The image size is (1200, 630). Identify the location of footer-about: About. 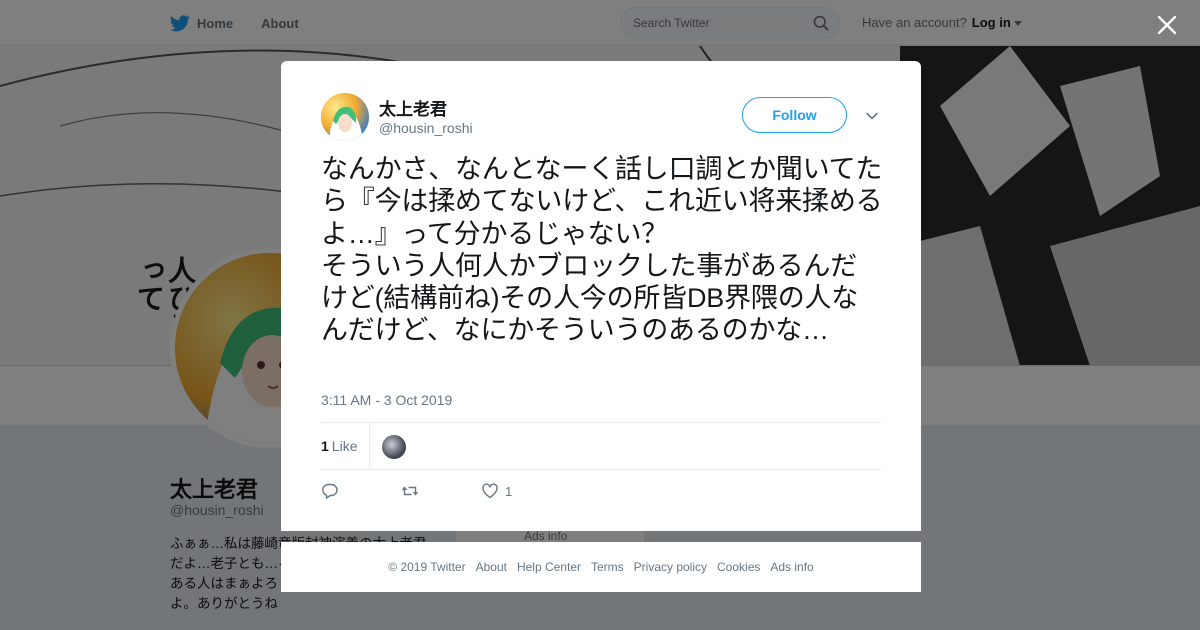
(491, 567).